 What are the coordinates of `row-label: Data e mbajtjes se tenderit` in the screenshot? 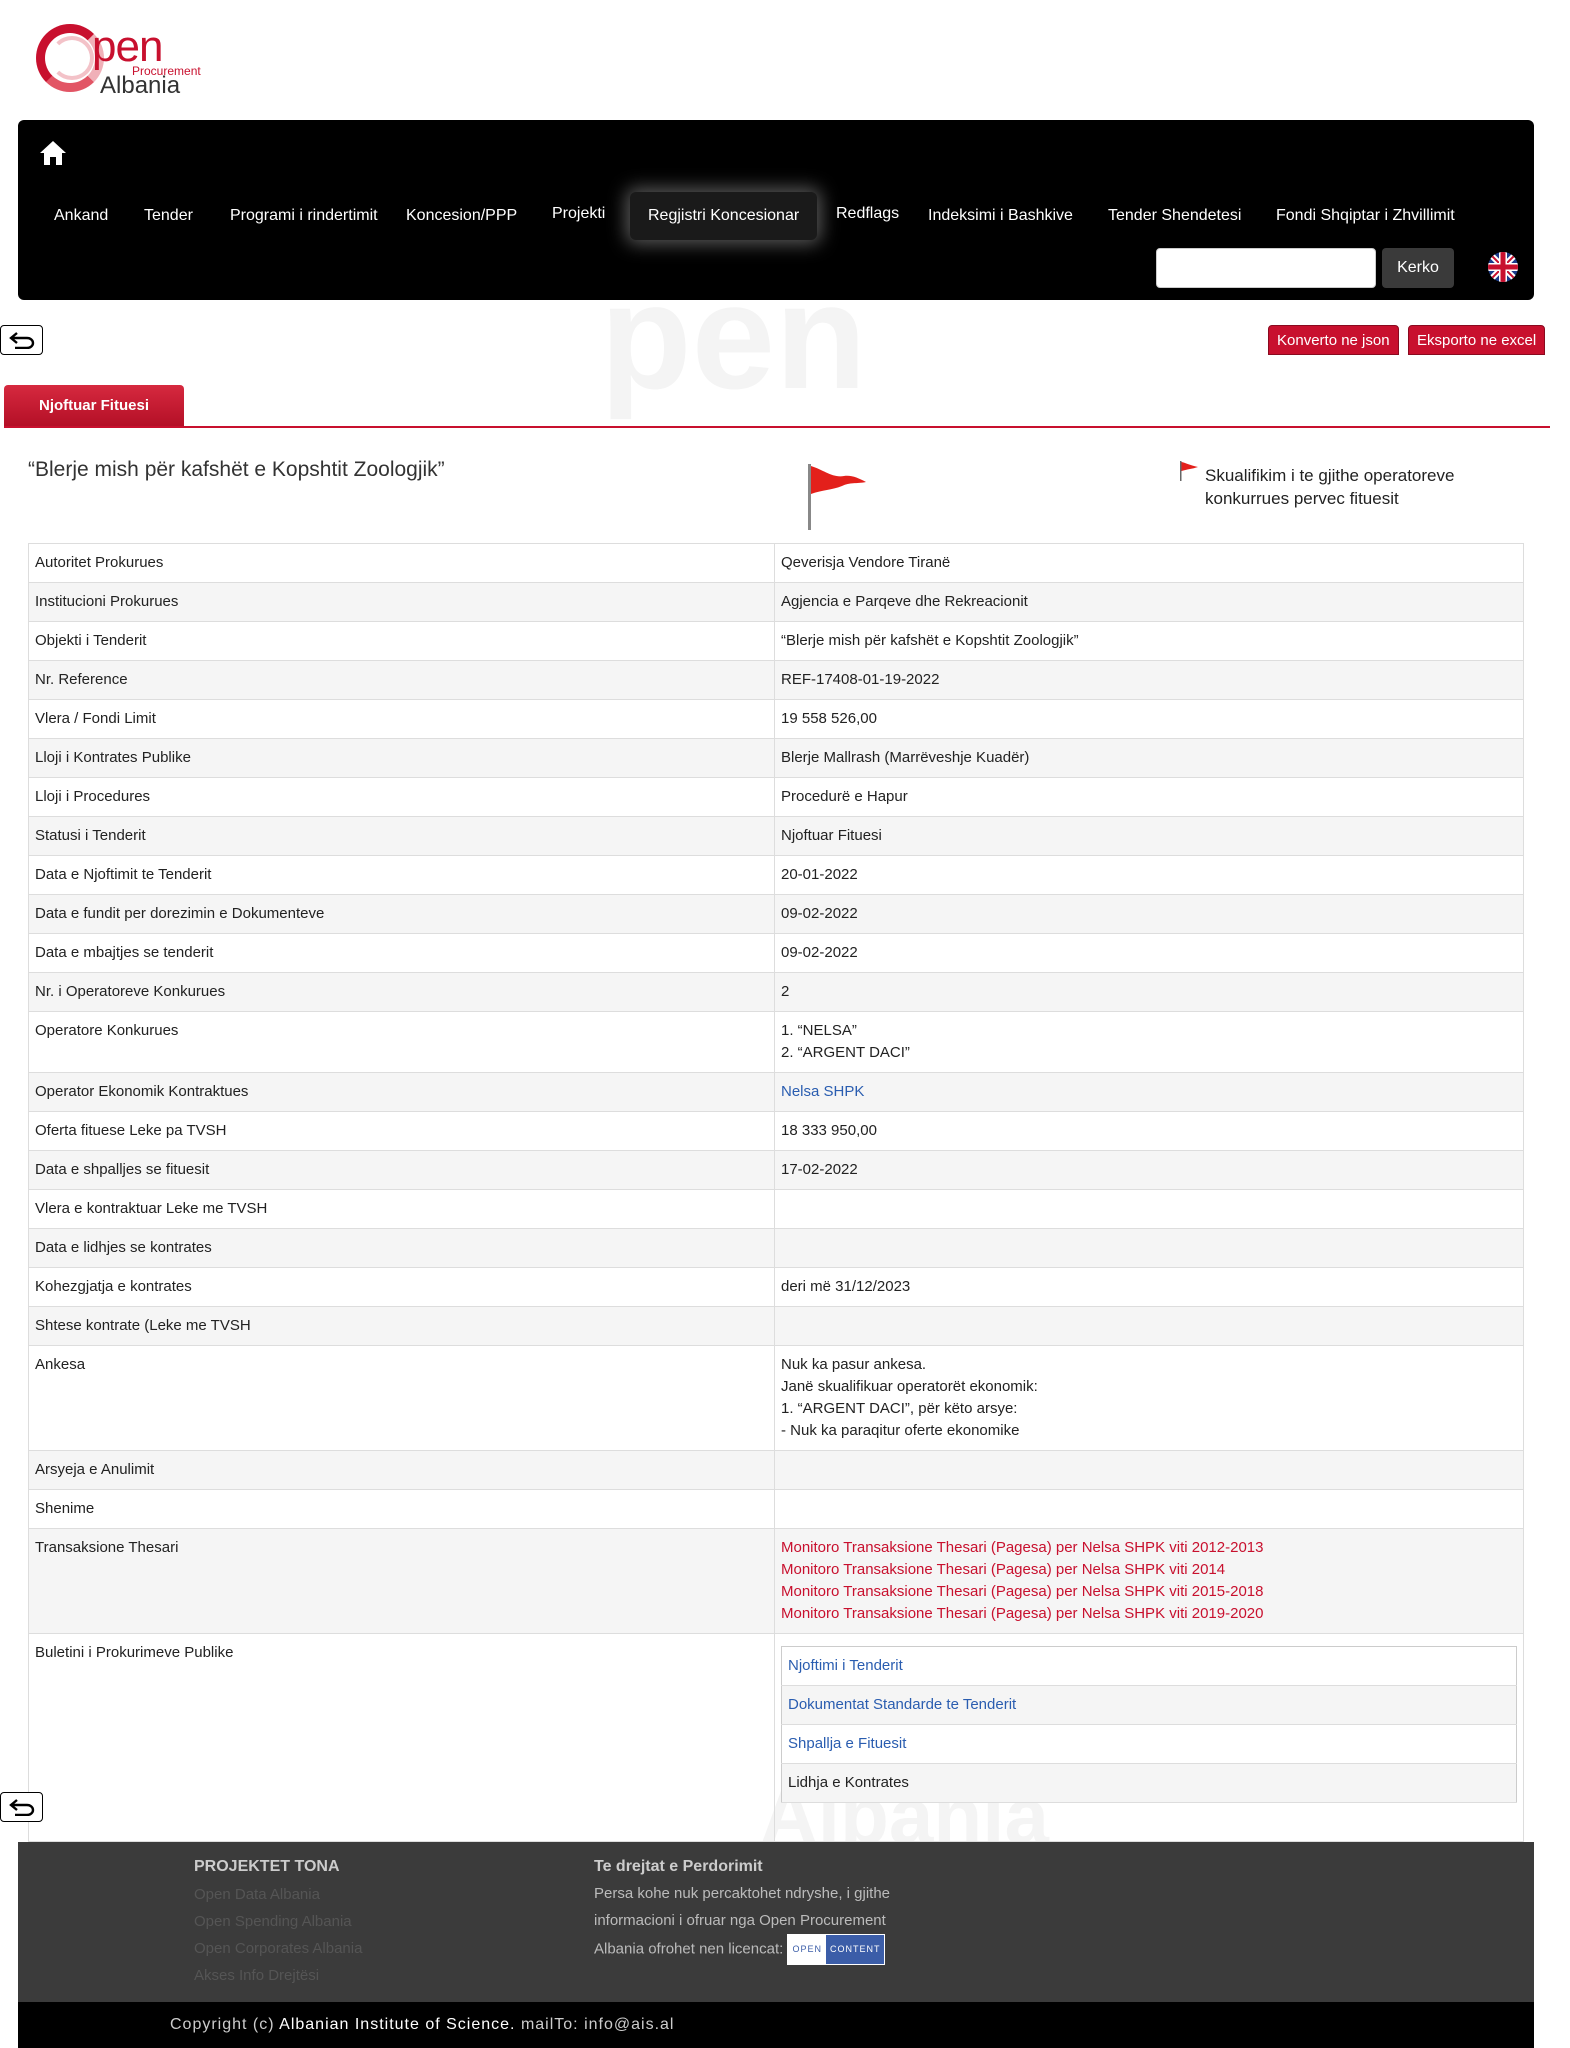 It's located at (401, 953).